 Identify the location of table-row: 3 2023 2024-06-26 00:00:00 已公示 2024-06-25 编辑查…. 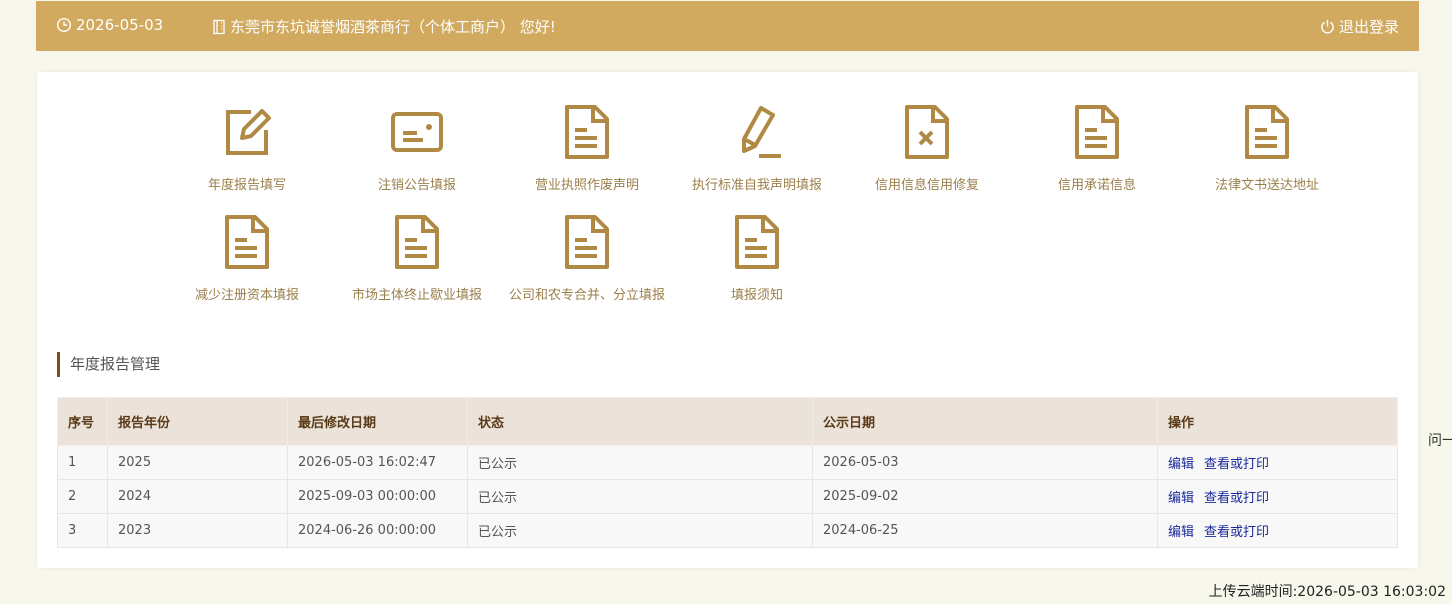
(727, 530).